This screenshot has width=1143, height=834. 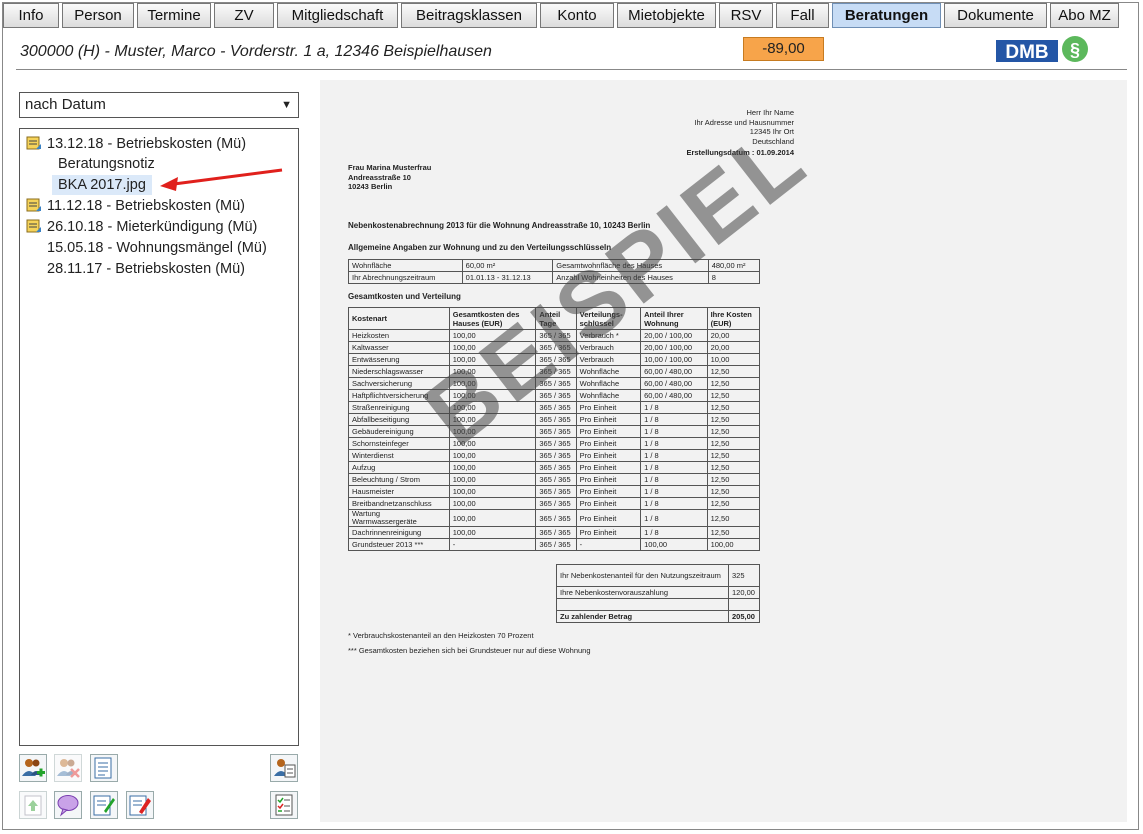 I want to click on tab-beitragsklassen: Beitragsklassen, so click(x=469, y=15).